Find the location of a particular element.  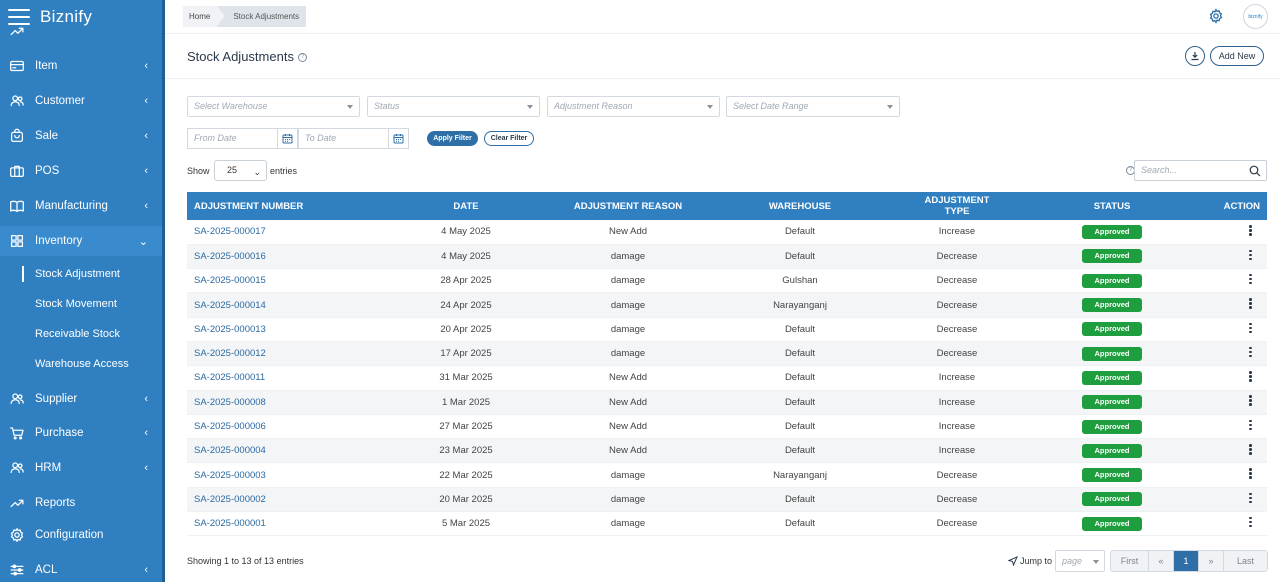

page-jump-select: page is located at coordinates (1080, 561).